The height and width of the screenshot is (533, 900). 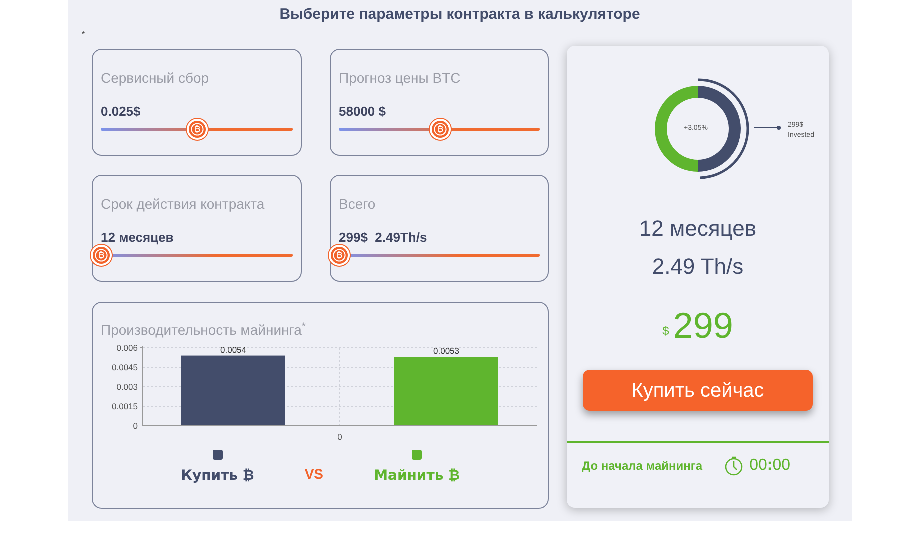 I want to click on slider-label: Всего, so click(x=358, y=204).